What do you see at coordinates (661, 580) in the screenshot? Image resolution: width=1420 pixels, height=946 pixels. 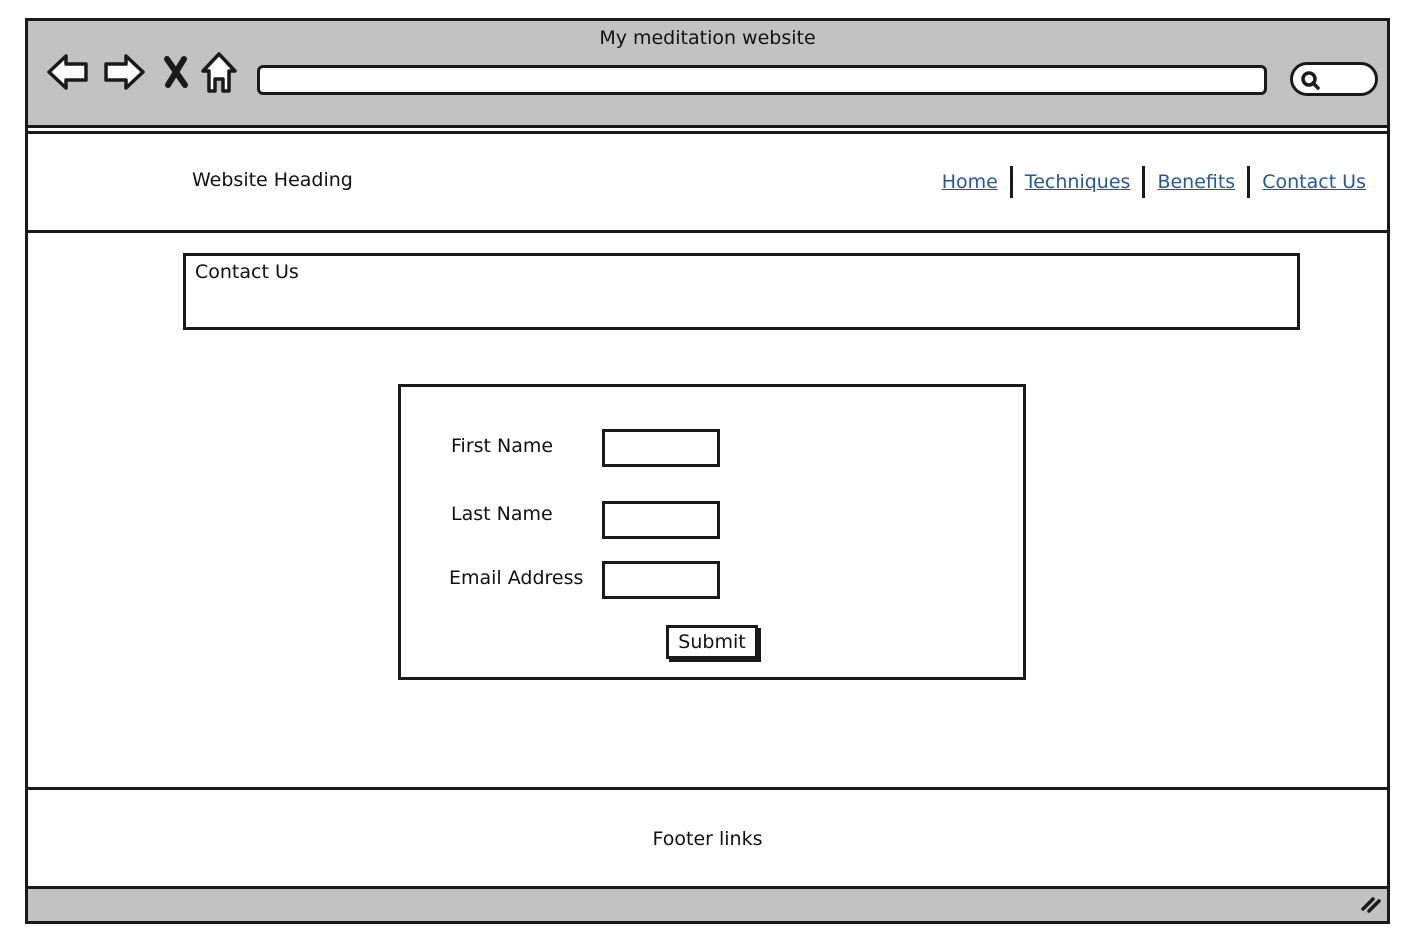 I see `email-input` at bounding box center [661, 580].